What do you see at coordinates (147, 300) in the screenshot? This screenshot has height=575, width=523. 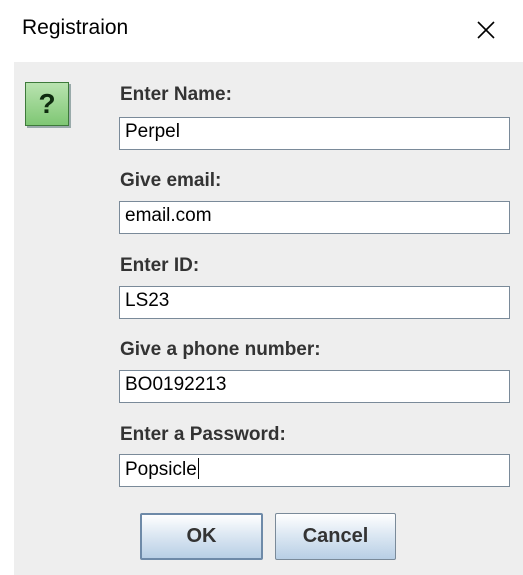 I see `id-field-value: LS23` at bounding box center [147, 300].